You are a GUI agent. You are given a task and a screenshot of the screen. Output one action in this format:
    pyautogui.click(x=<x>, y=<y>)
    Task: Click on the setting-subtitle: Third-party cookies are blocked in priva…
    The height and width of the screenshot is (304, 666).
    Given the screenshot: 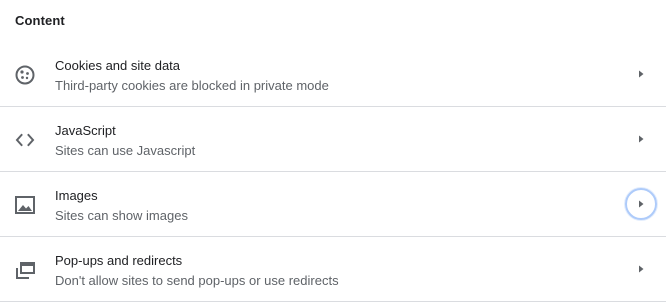 What is the action you would take?
    pyautogui.click(x=192, y=85)
    